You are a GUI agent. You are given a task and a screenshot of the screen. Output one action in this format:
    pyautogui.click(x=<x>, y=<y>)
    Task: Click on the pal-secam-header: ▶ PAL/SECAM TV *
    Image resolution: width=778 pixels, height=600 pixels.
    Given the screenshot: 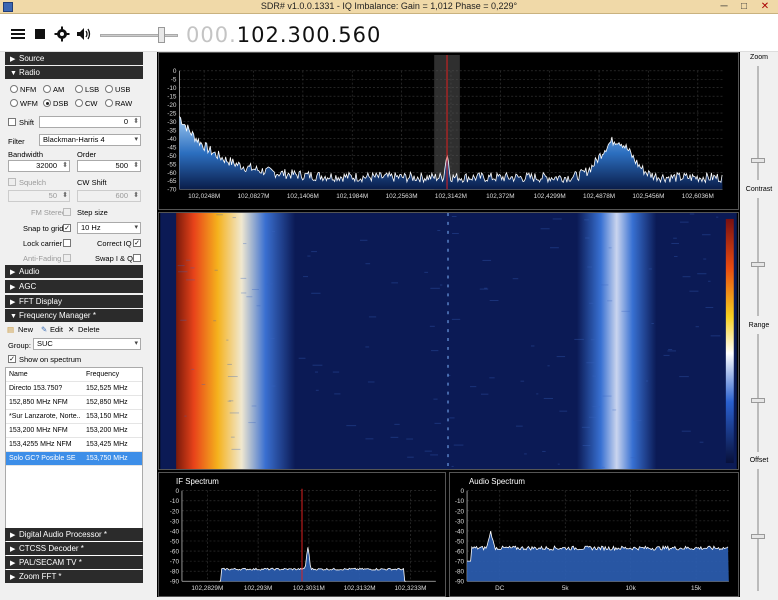 What is the action you would take?
    pyautogui.click(x=74, y=562)
    